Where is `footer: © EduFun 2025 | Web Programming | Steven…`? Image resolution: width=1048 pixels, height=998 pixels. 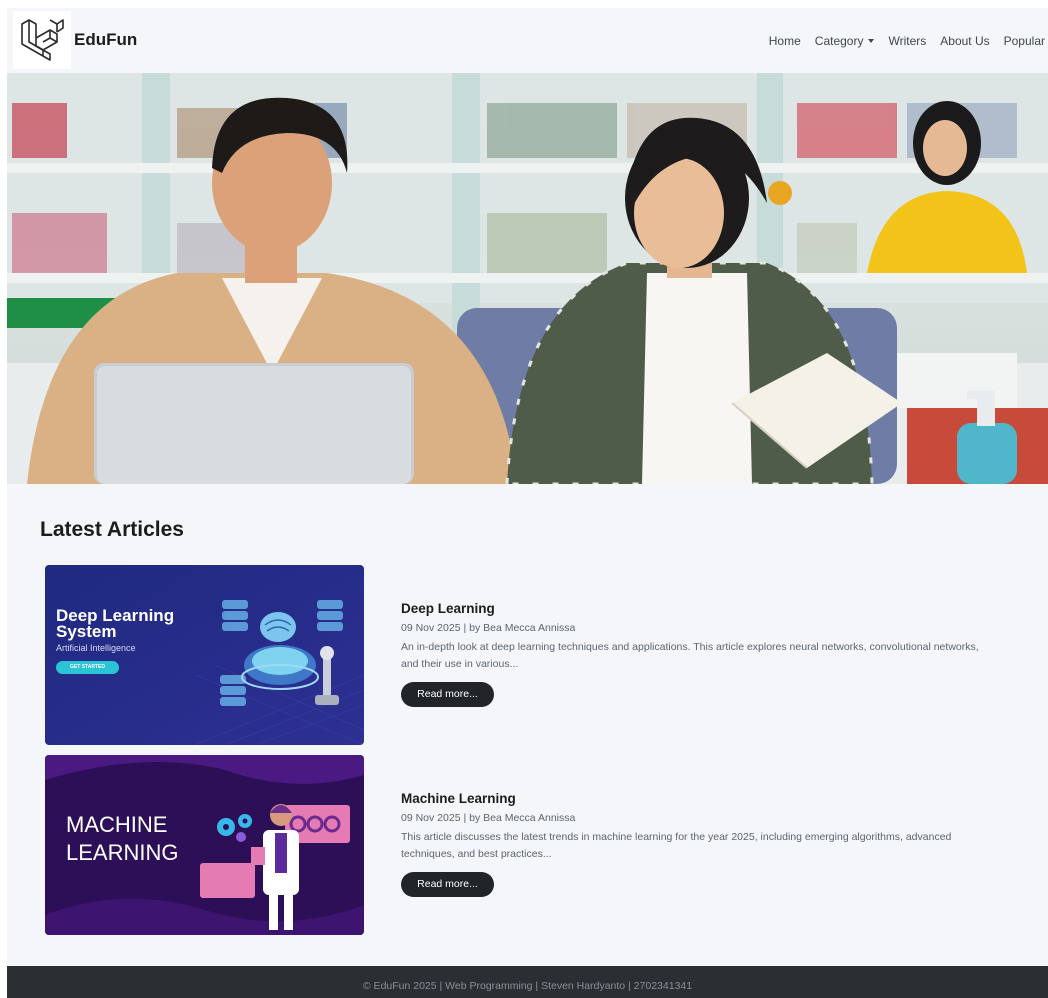
footer: © EduFun 2025 | Web Programming | Steven… is located at coordinates (527, 982).